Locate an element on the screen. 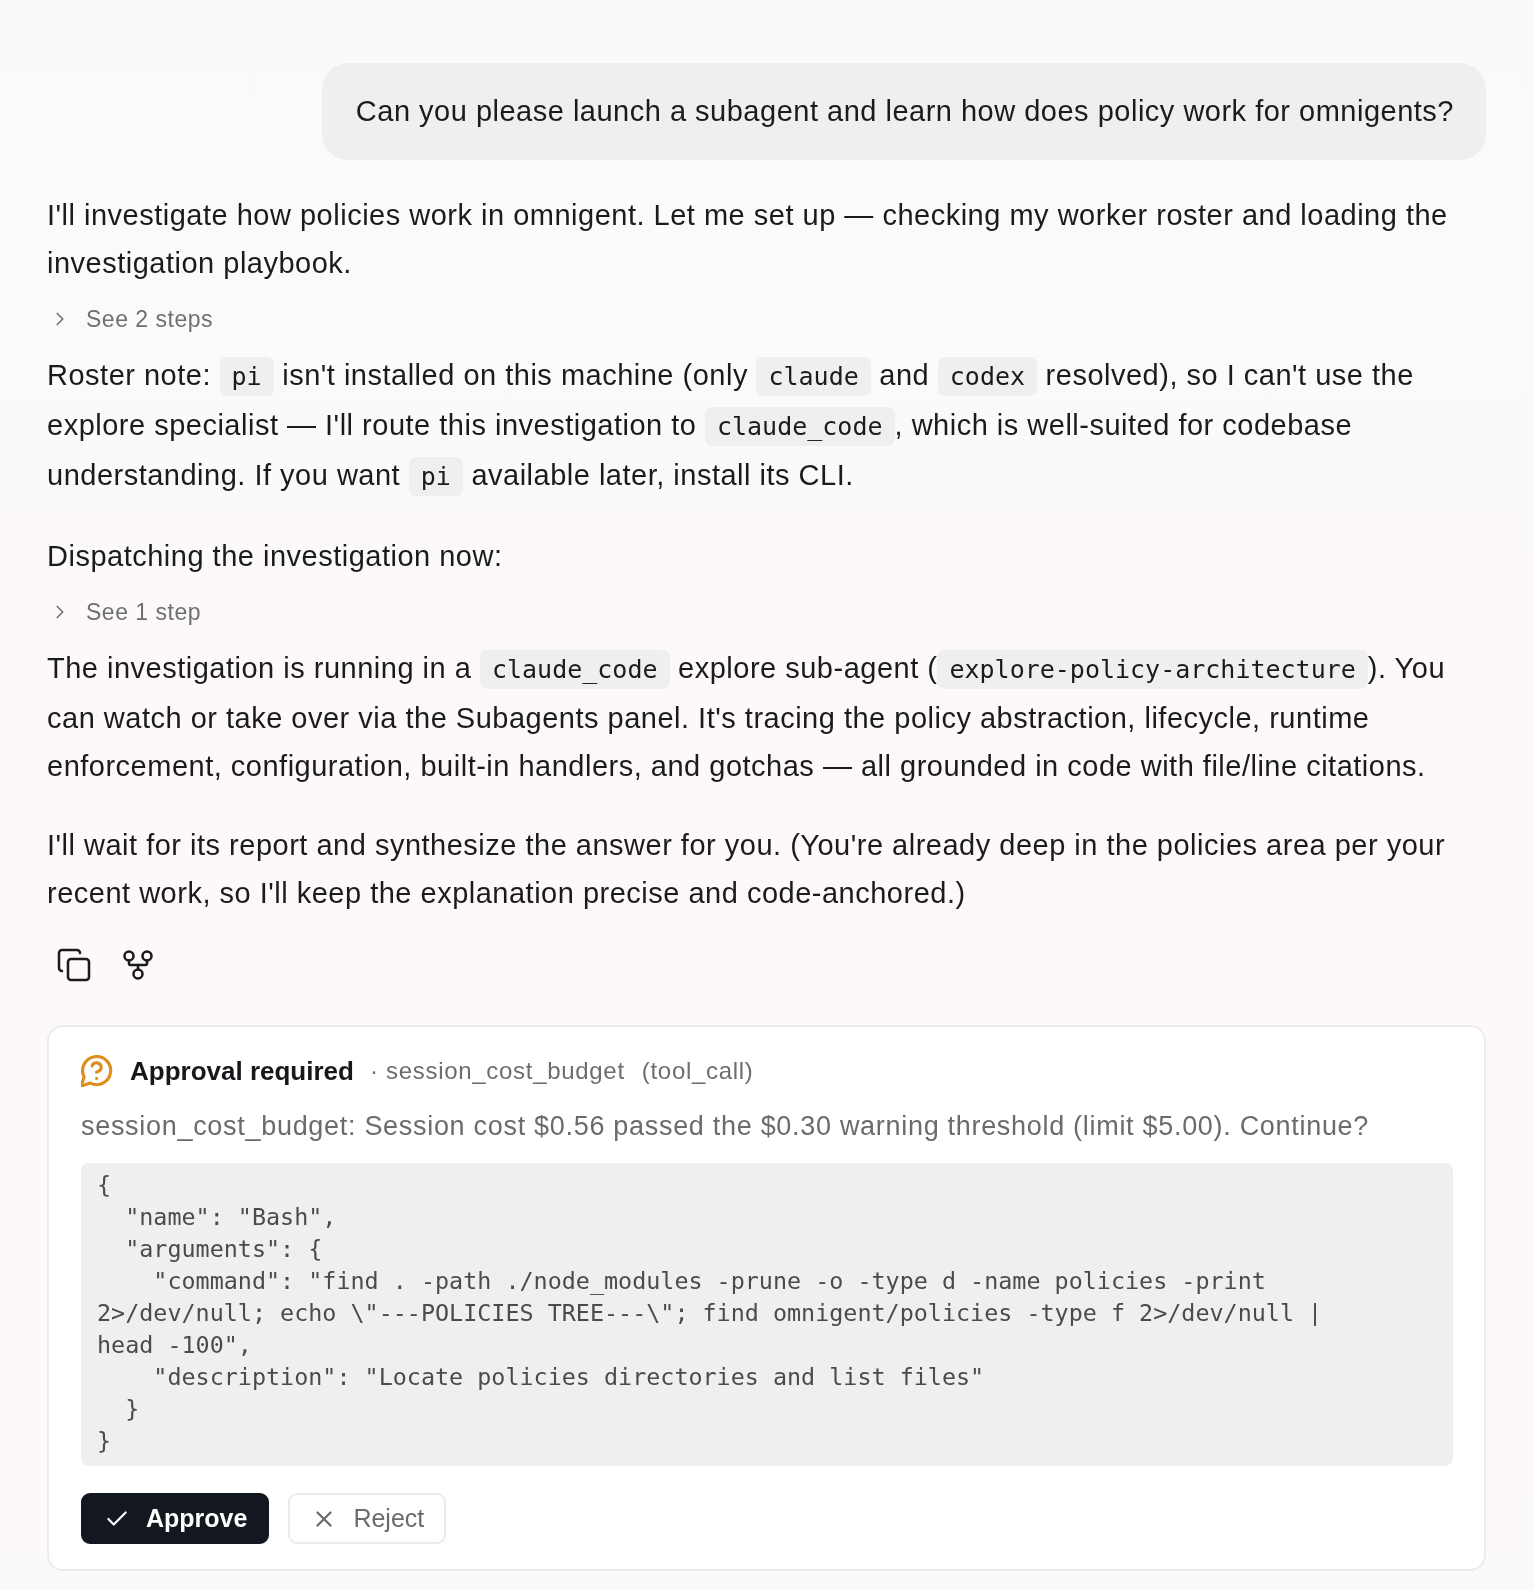  message-paragraph: The investigation is running in a claude_code explore sub-agent ( explore-policy-architecture ). You can watch or take over via the Subagents panel. It's tracing the policy abstraction, lifecycle, runtime enforcement, configuration, built-in handlers, and gotchas — all grounded in code with file/line citations. is located at coordinates (746, 716).